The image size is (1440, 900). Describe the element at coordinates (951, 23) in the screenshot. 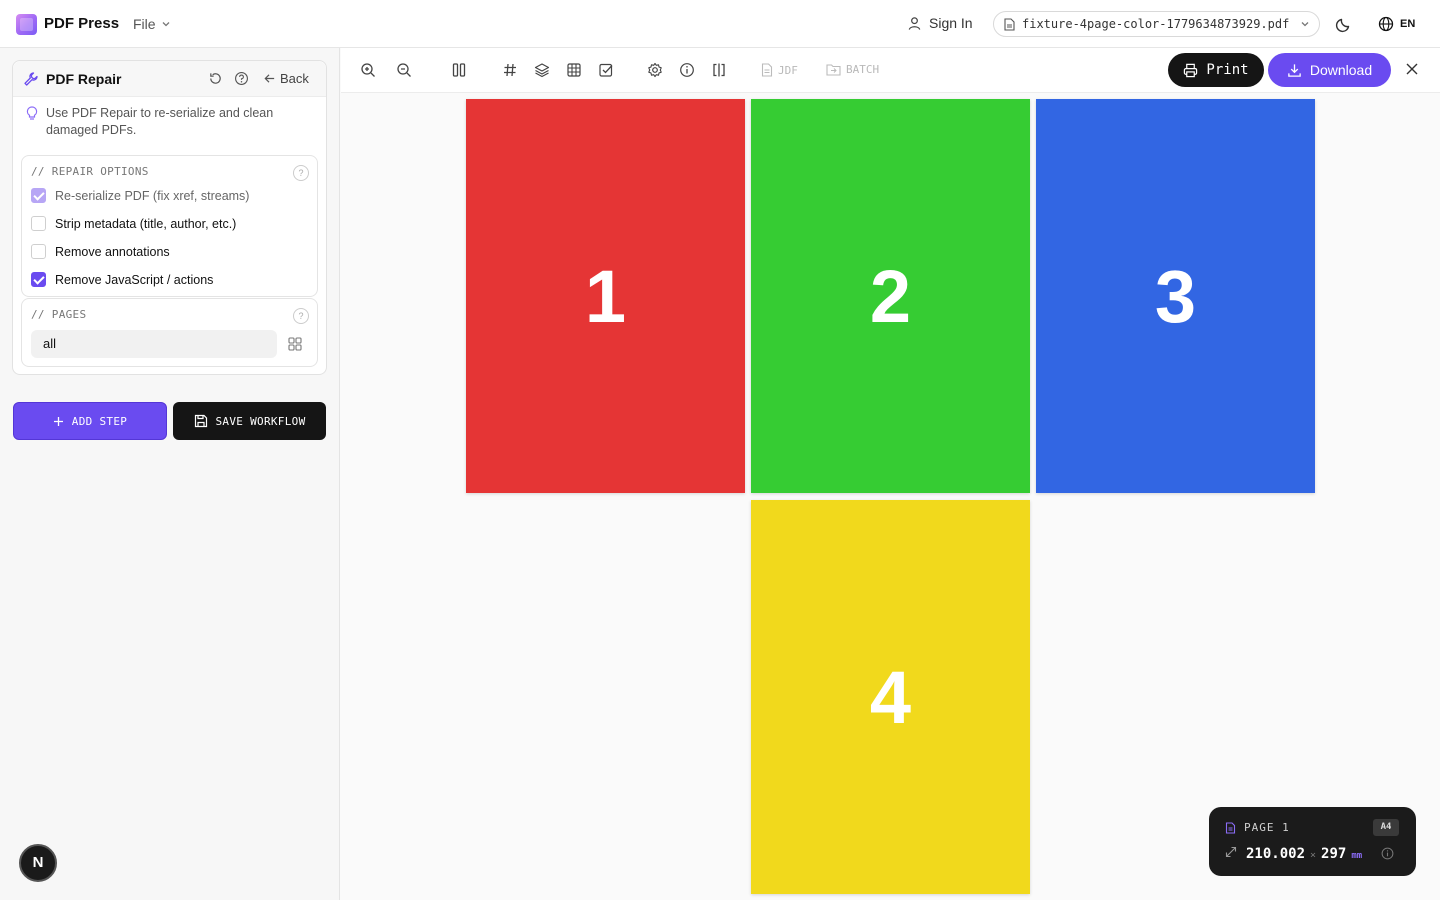

I see `sign-in-label: Sign In` at that location.